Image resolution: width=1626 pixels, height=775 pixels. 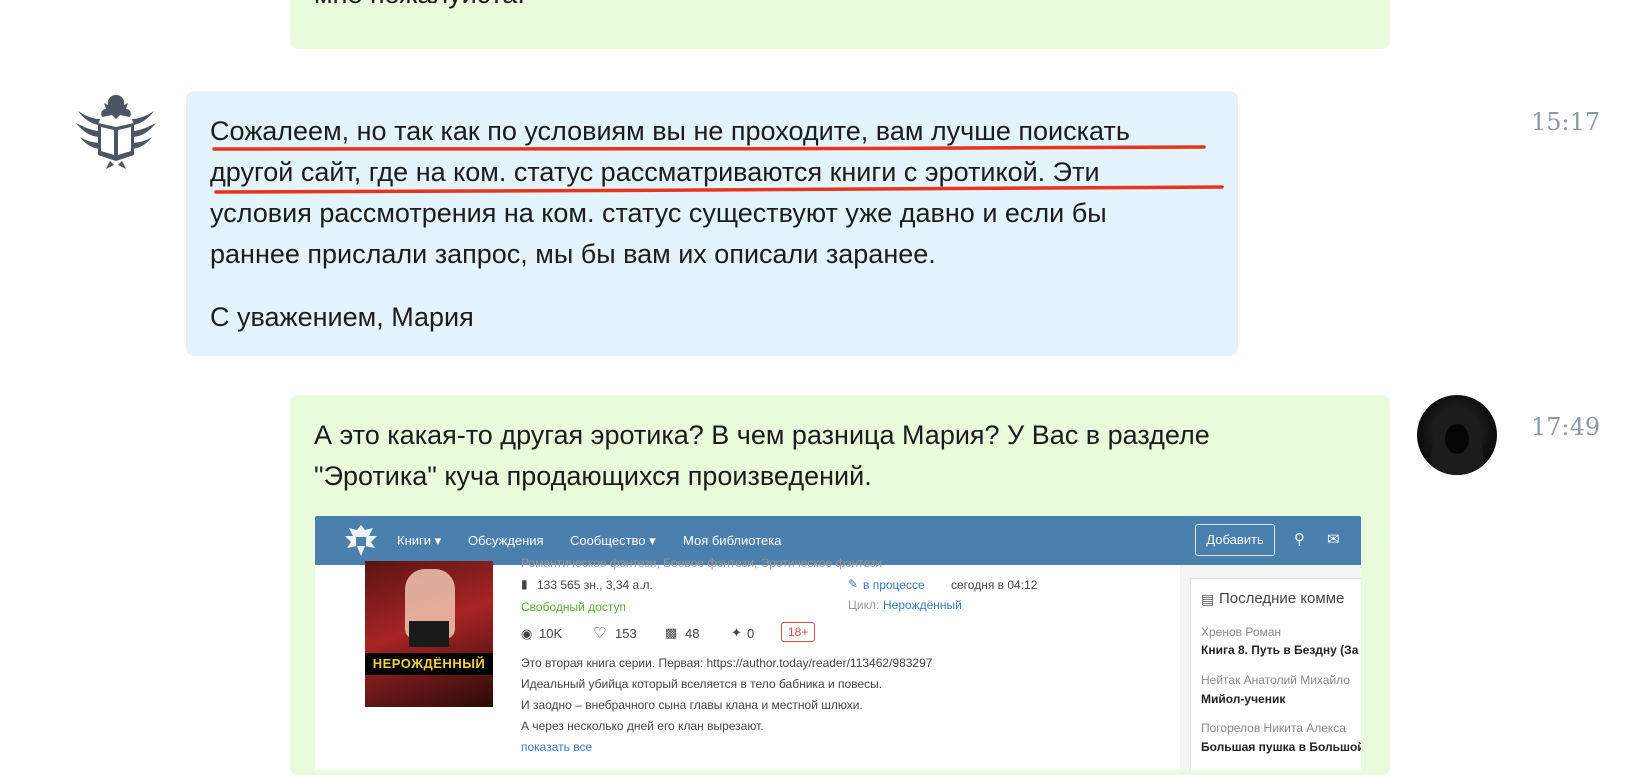 I want to click on likes-count: 153, so click(x=626, y=633).